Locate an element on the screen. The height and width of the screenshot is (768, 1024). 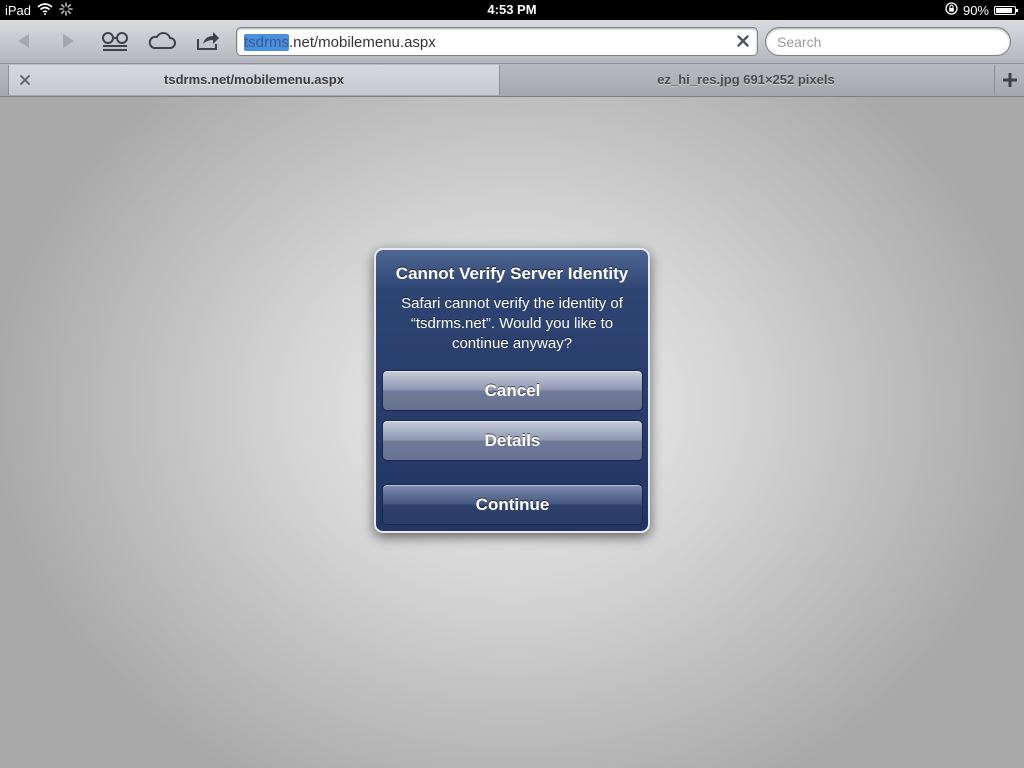
back-button is located at coordinates (24, 41).